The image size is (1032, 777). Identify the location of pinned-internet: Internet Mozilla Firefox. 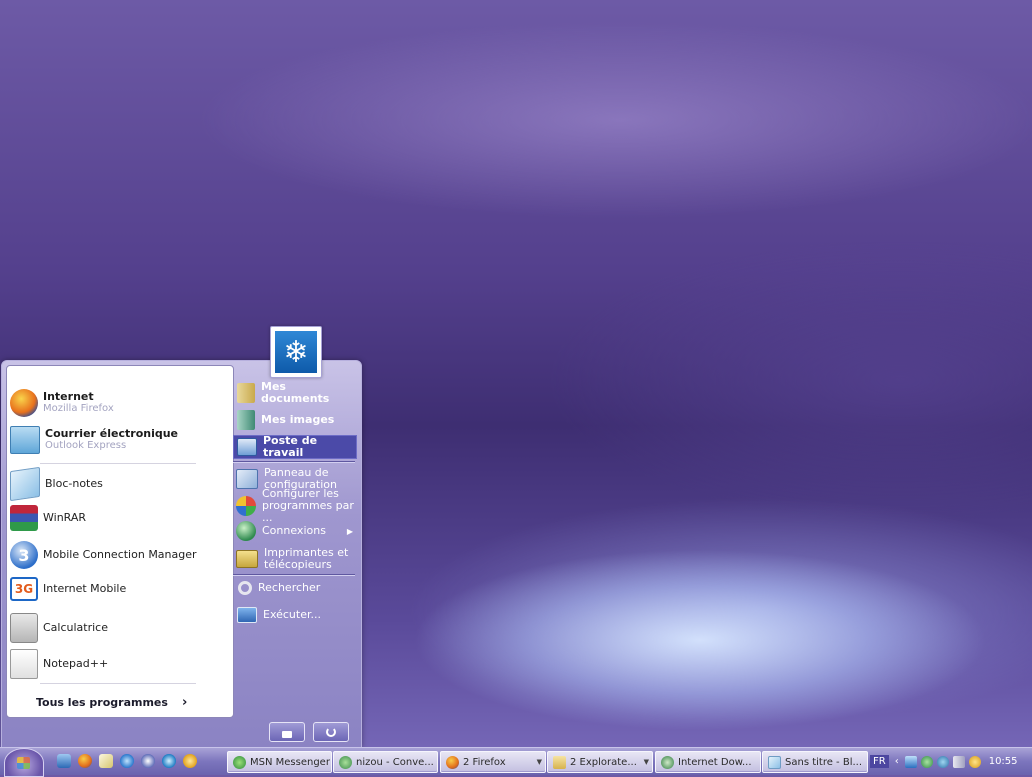
(62, 403).